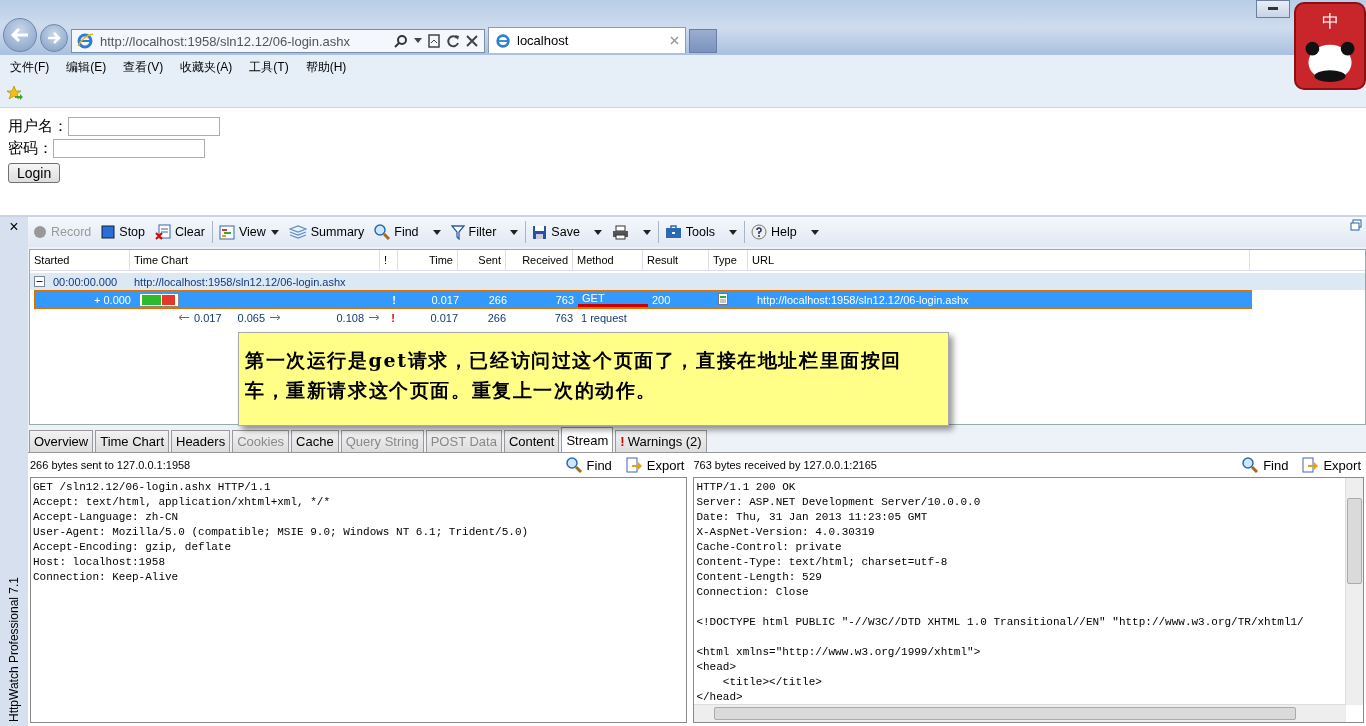 The height and width of the screenshot is (726, 1366). Describe the element at coordinates (80, 260) in the screenshot. I see `column-header: Started` at that location.